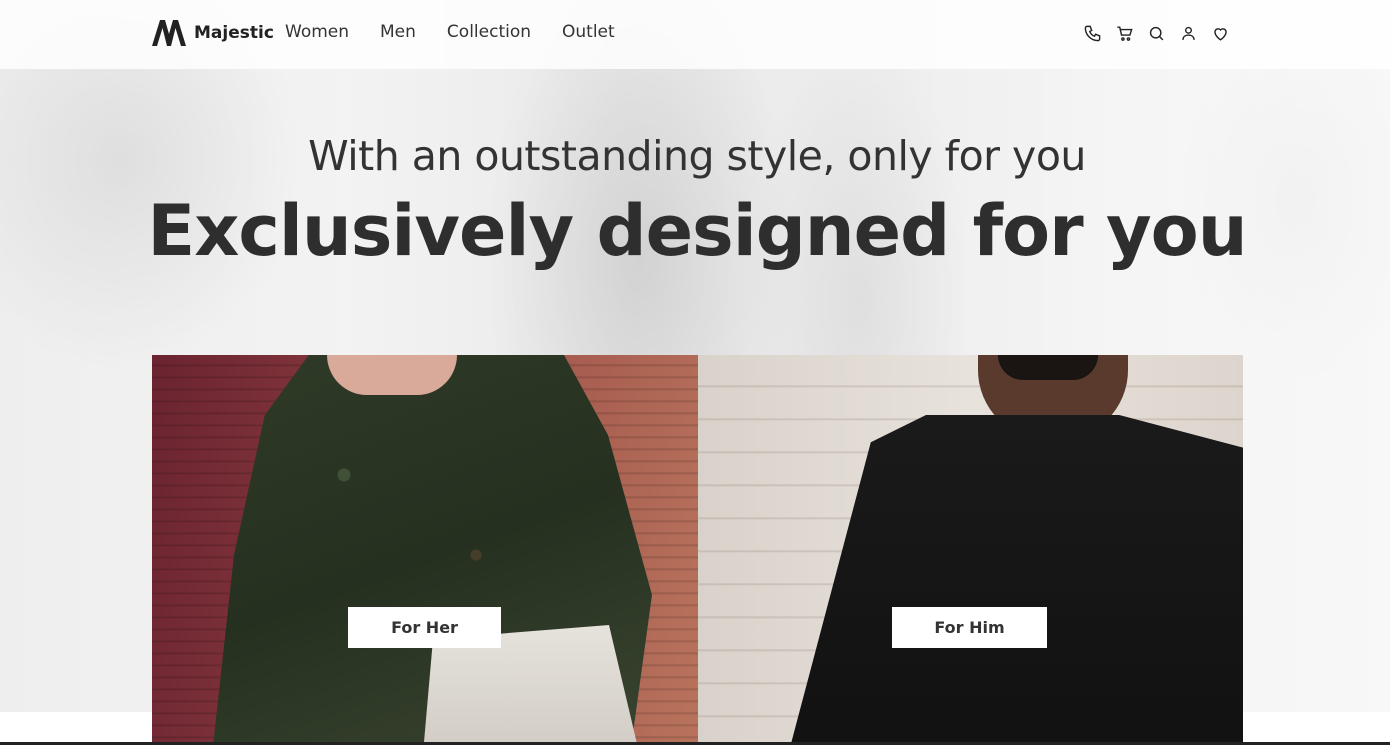  I want to click on cart-icon, so click(1124, 33).